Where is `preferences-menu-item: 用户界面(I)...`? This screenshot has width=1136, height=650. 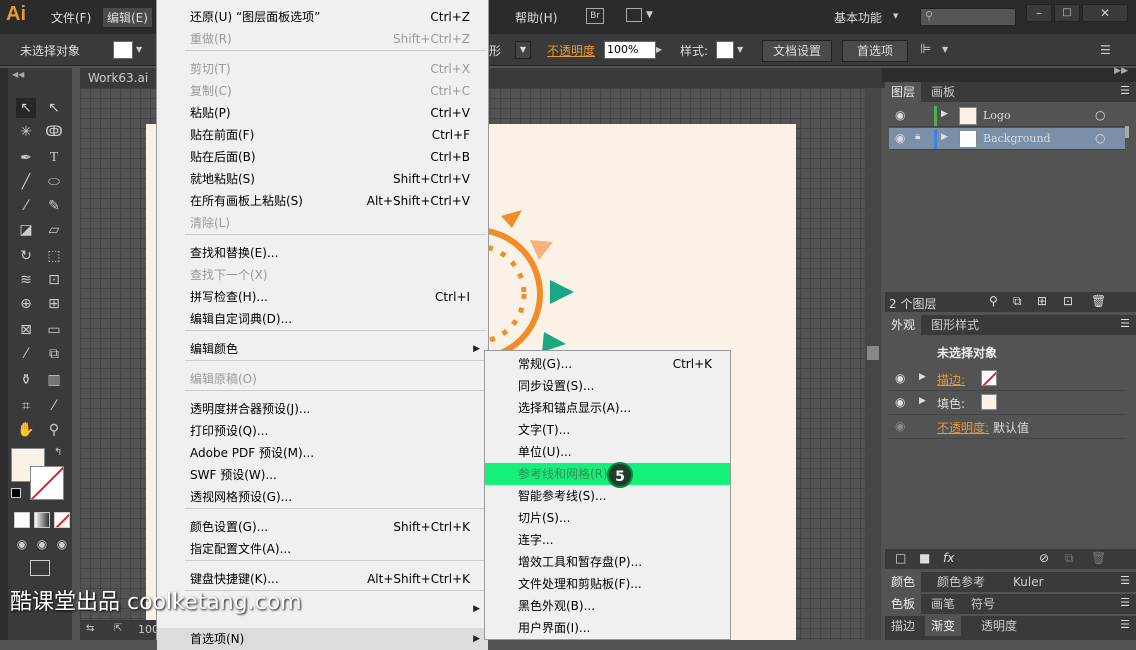
preferences-menu-item: 用户界面(I)... is located at coordinates (607, 628).